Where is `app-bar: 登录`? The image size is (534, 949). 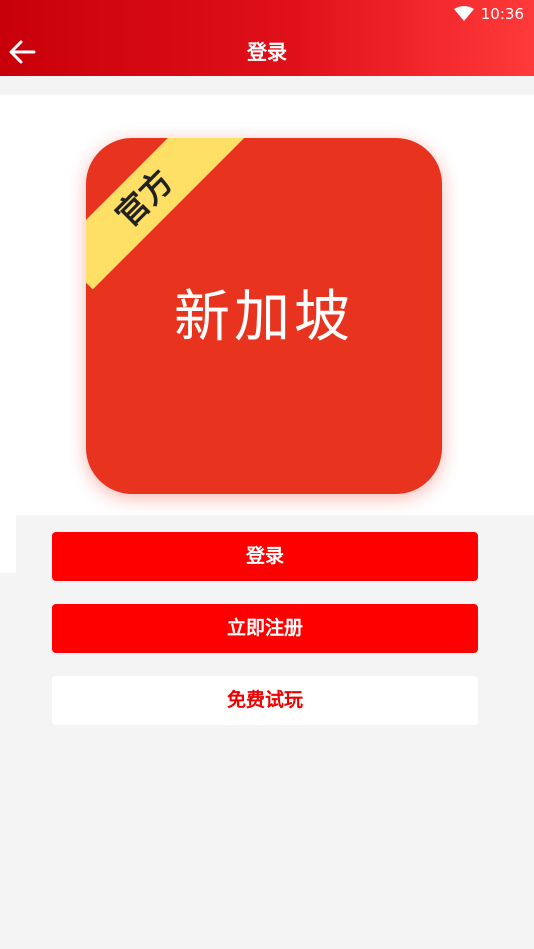 app-bar: 登录 is located at coordinates (267, 52).